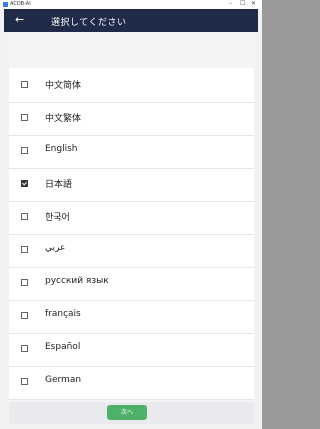  What do you see at coordinates (89, 23) in the screenshot?
I see `page-title: 選択してください` at bounding box center [89, 23].